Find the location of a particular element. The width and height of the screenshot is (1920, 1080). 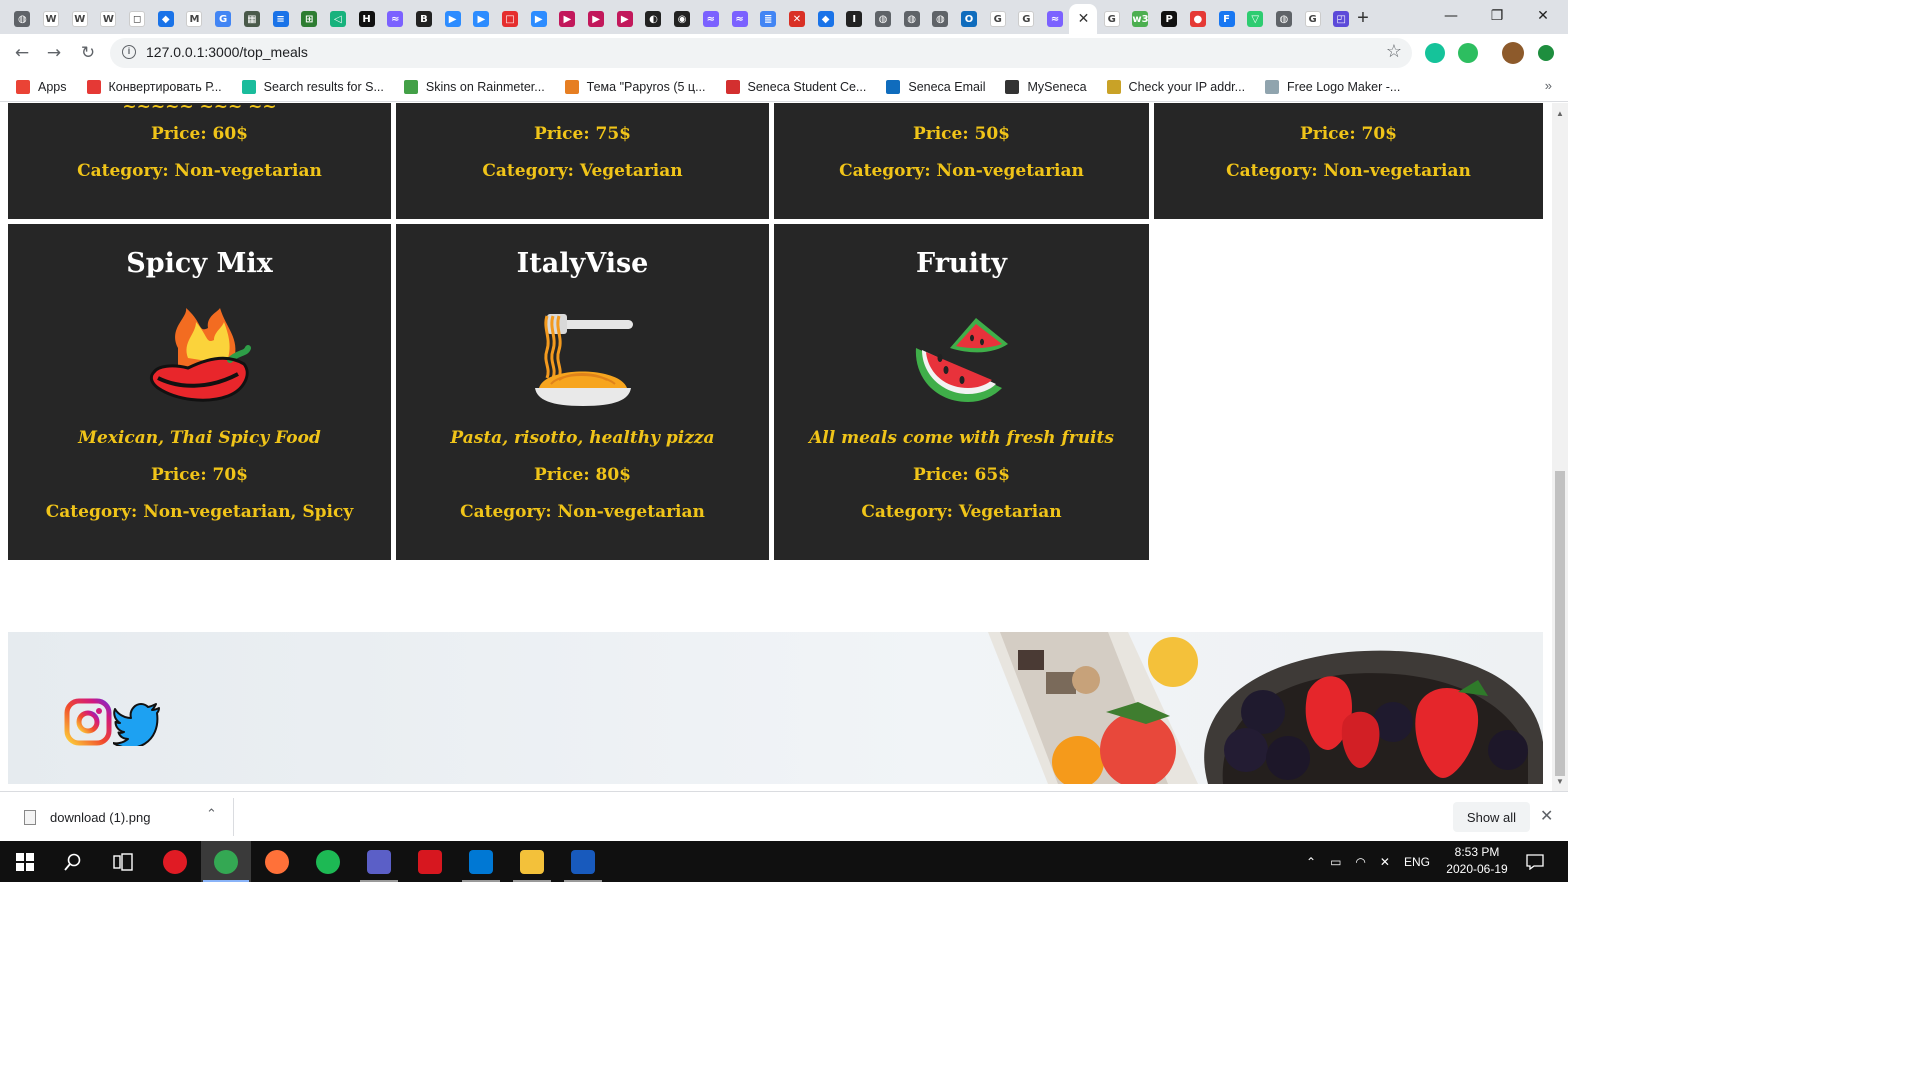

grammarly-extension-icon is located at coordinates (1435, 53).